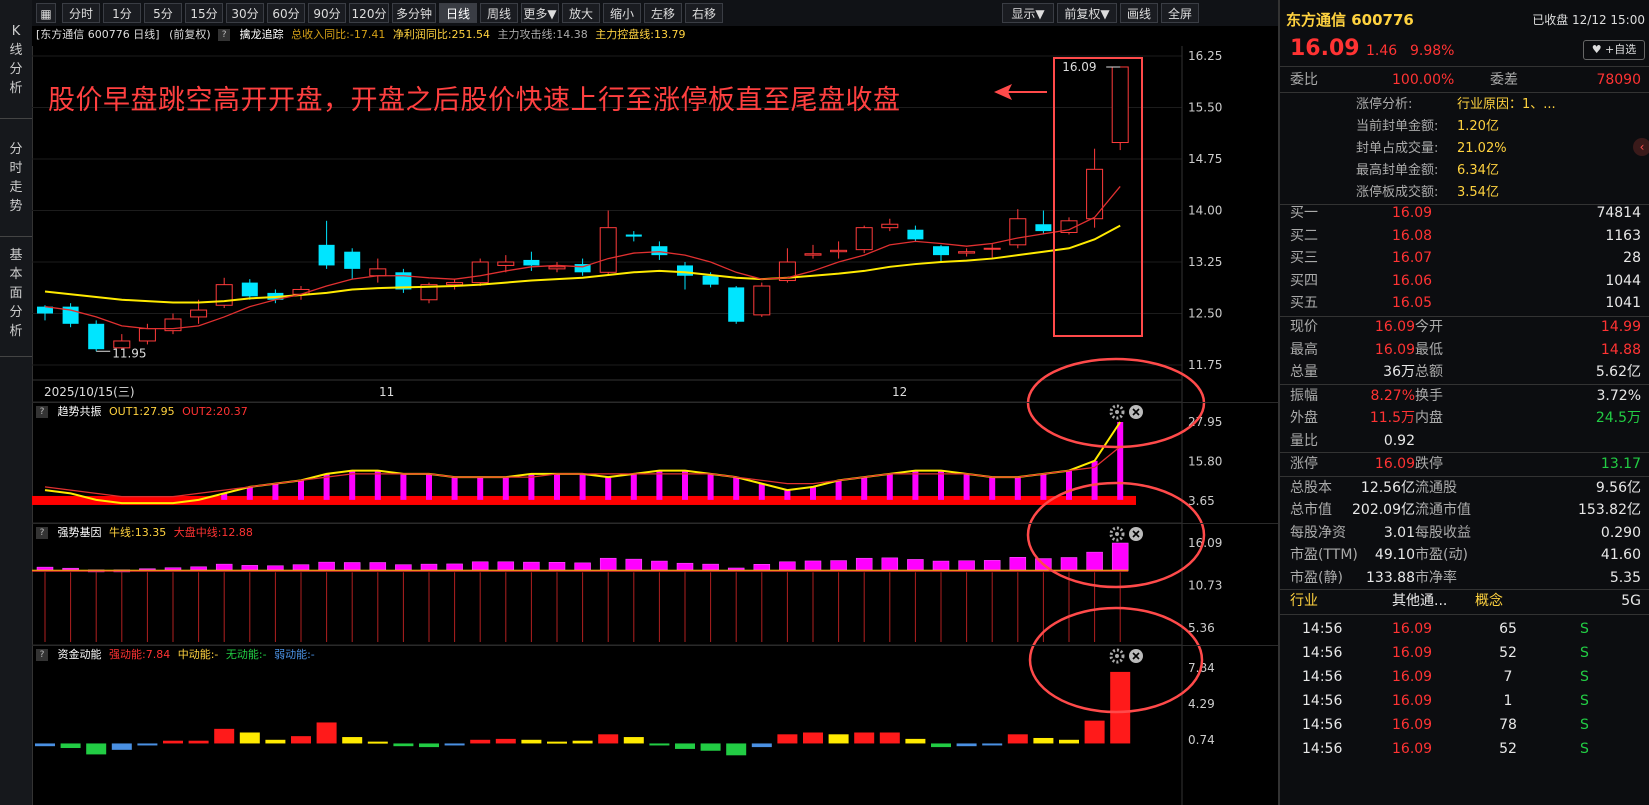 The width and height of the screenshot is (1649, 805). Describe the element at coordinates (1625, 577) in the screenshot. I see `stats4-v2-4: 5.35` at that location.